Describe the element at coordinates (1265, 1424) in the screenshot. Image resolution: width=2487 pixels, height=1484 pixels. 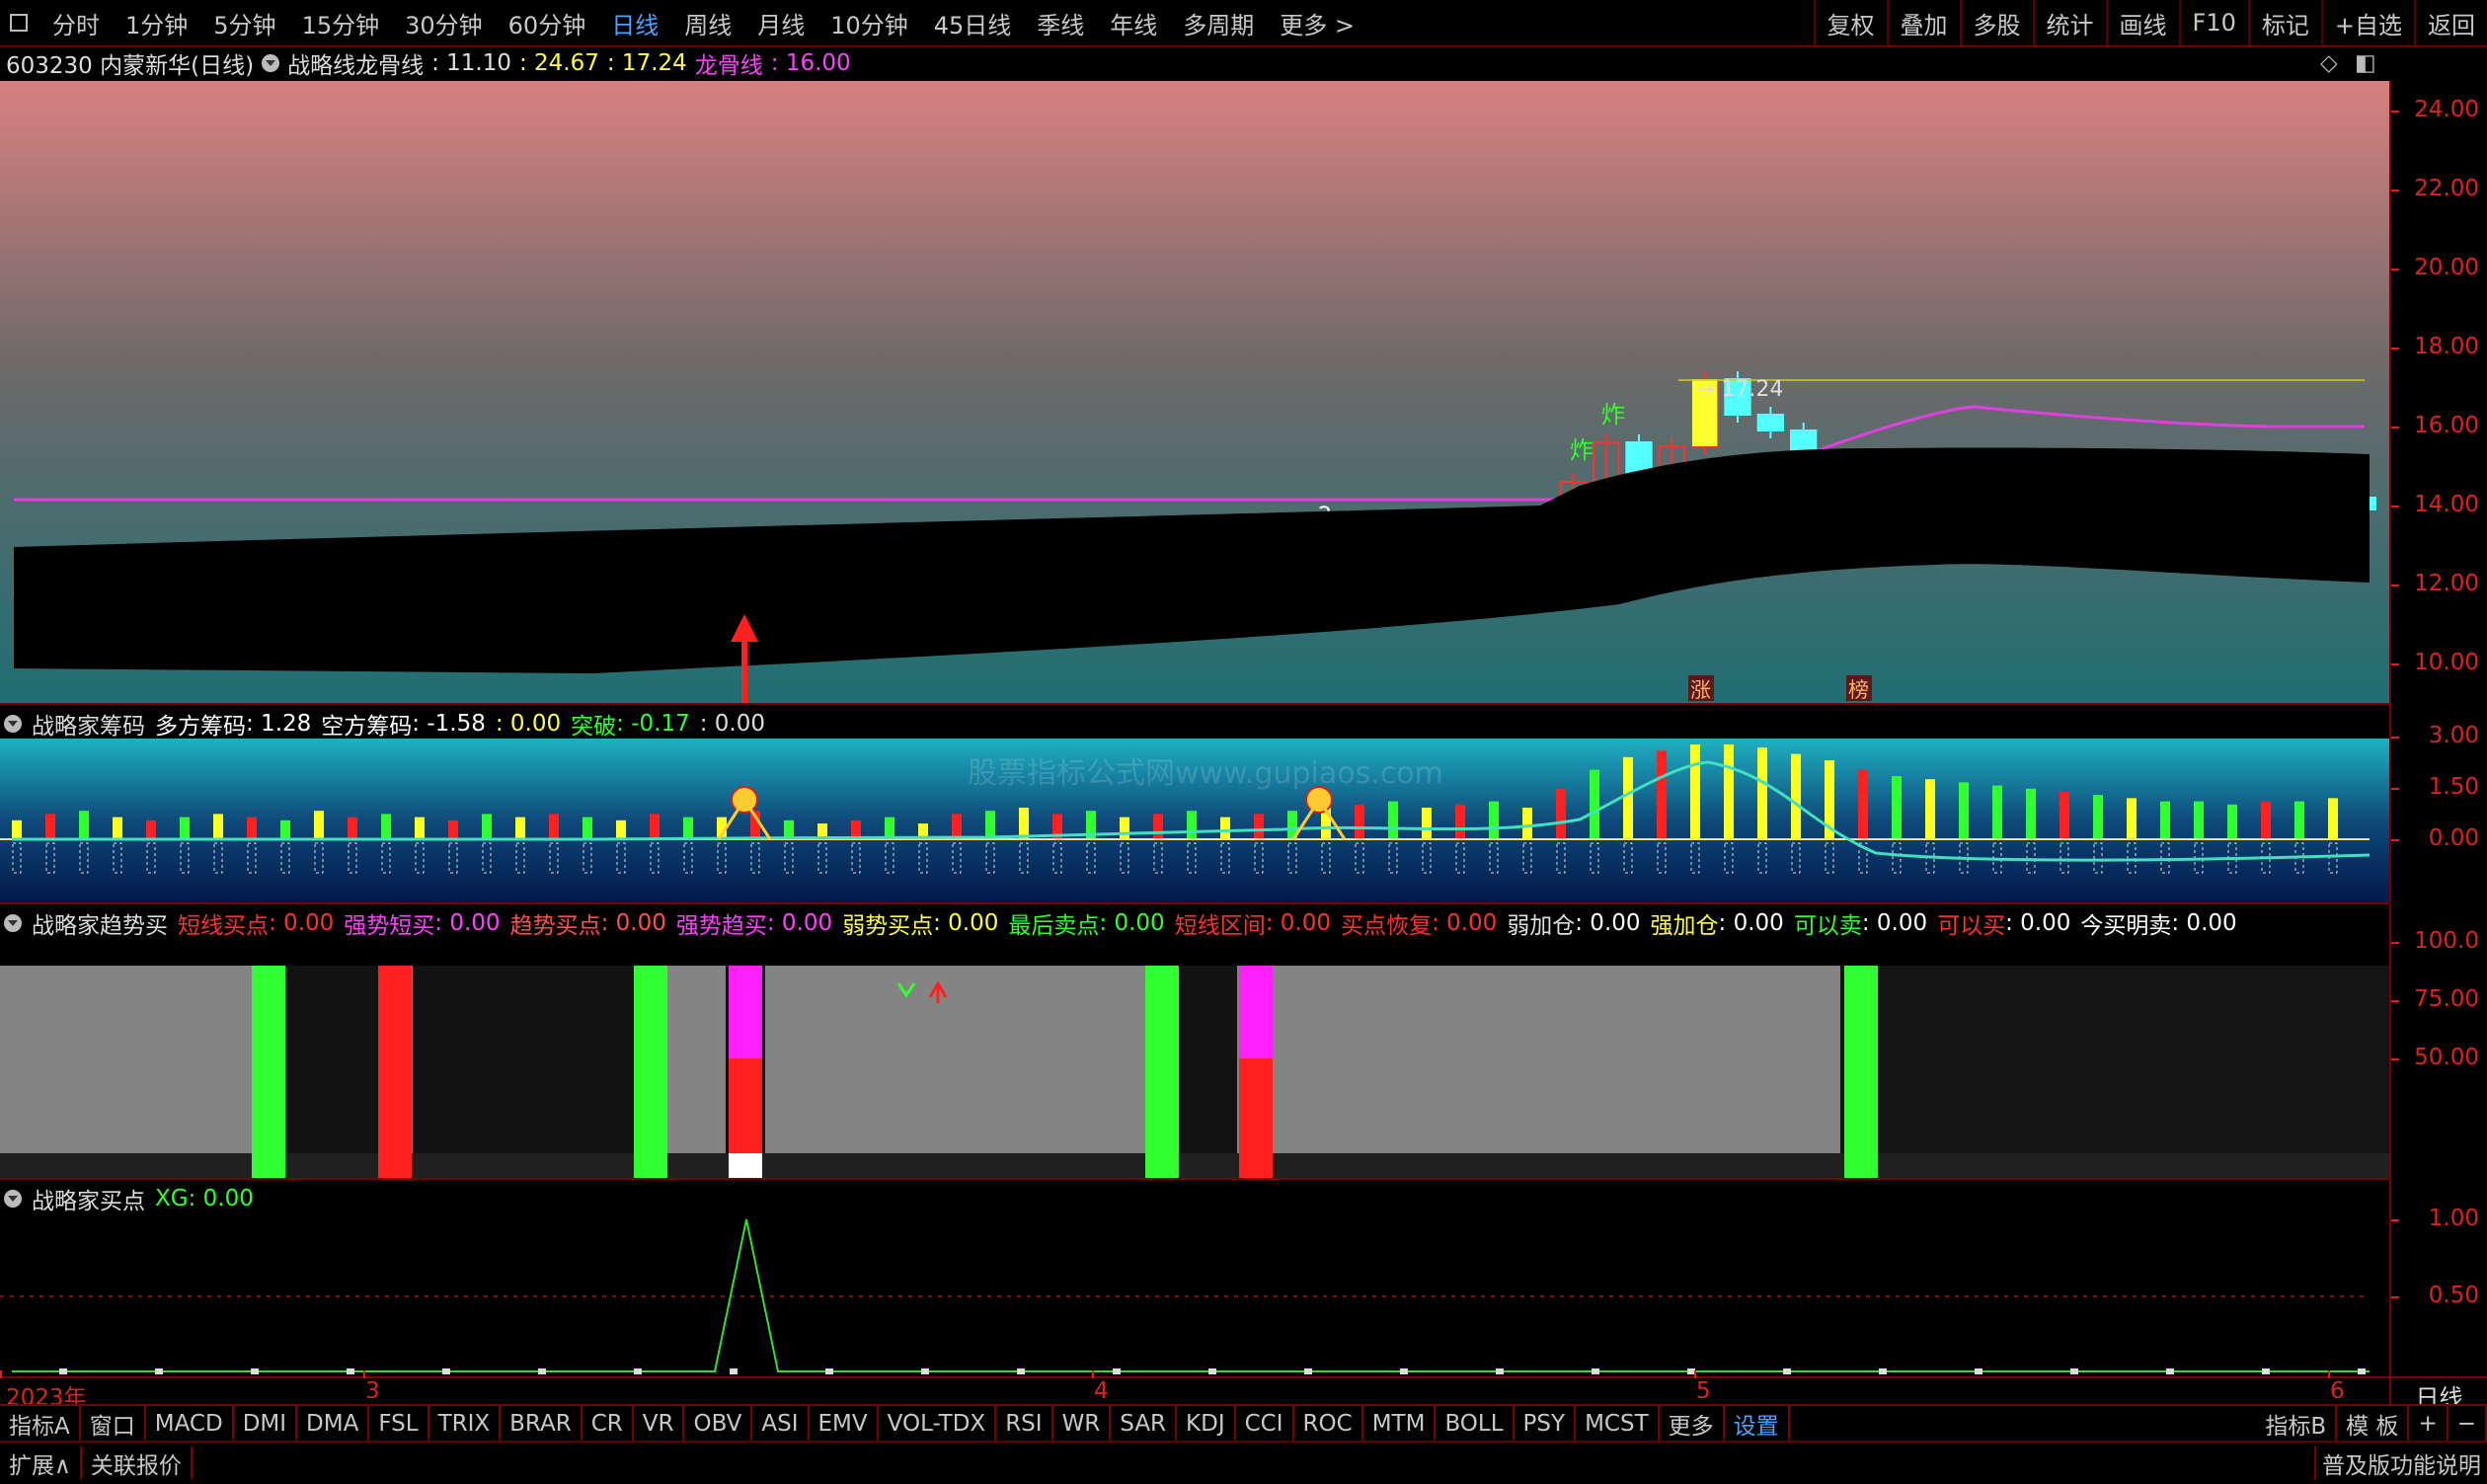
I see `indicator-tab: CCI` at that location.